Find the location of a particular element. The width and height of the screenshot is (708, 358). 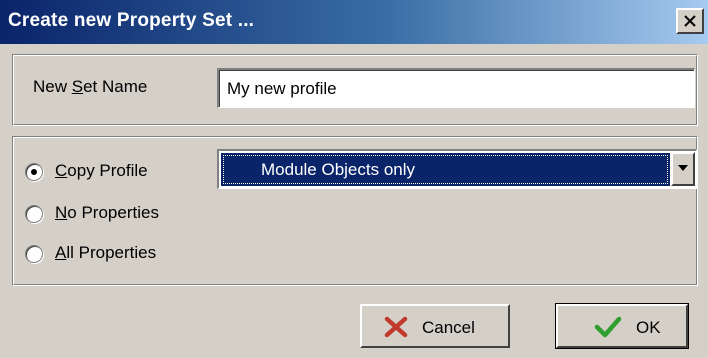

chevron-down-icon is located at coordinates (683, 168).